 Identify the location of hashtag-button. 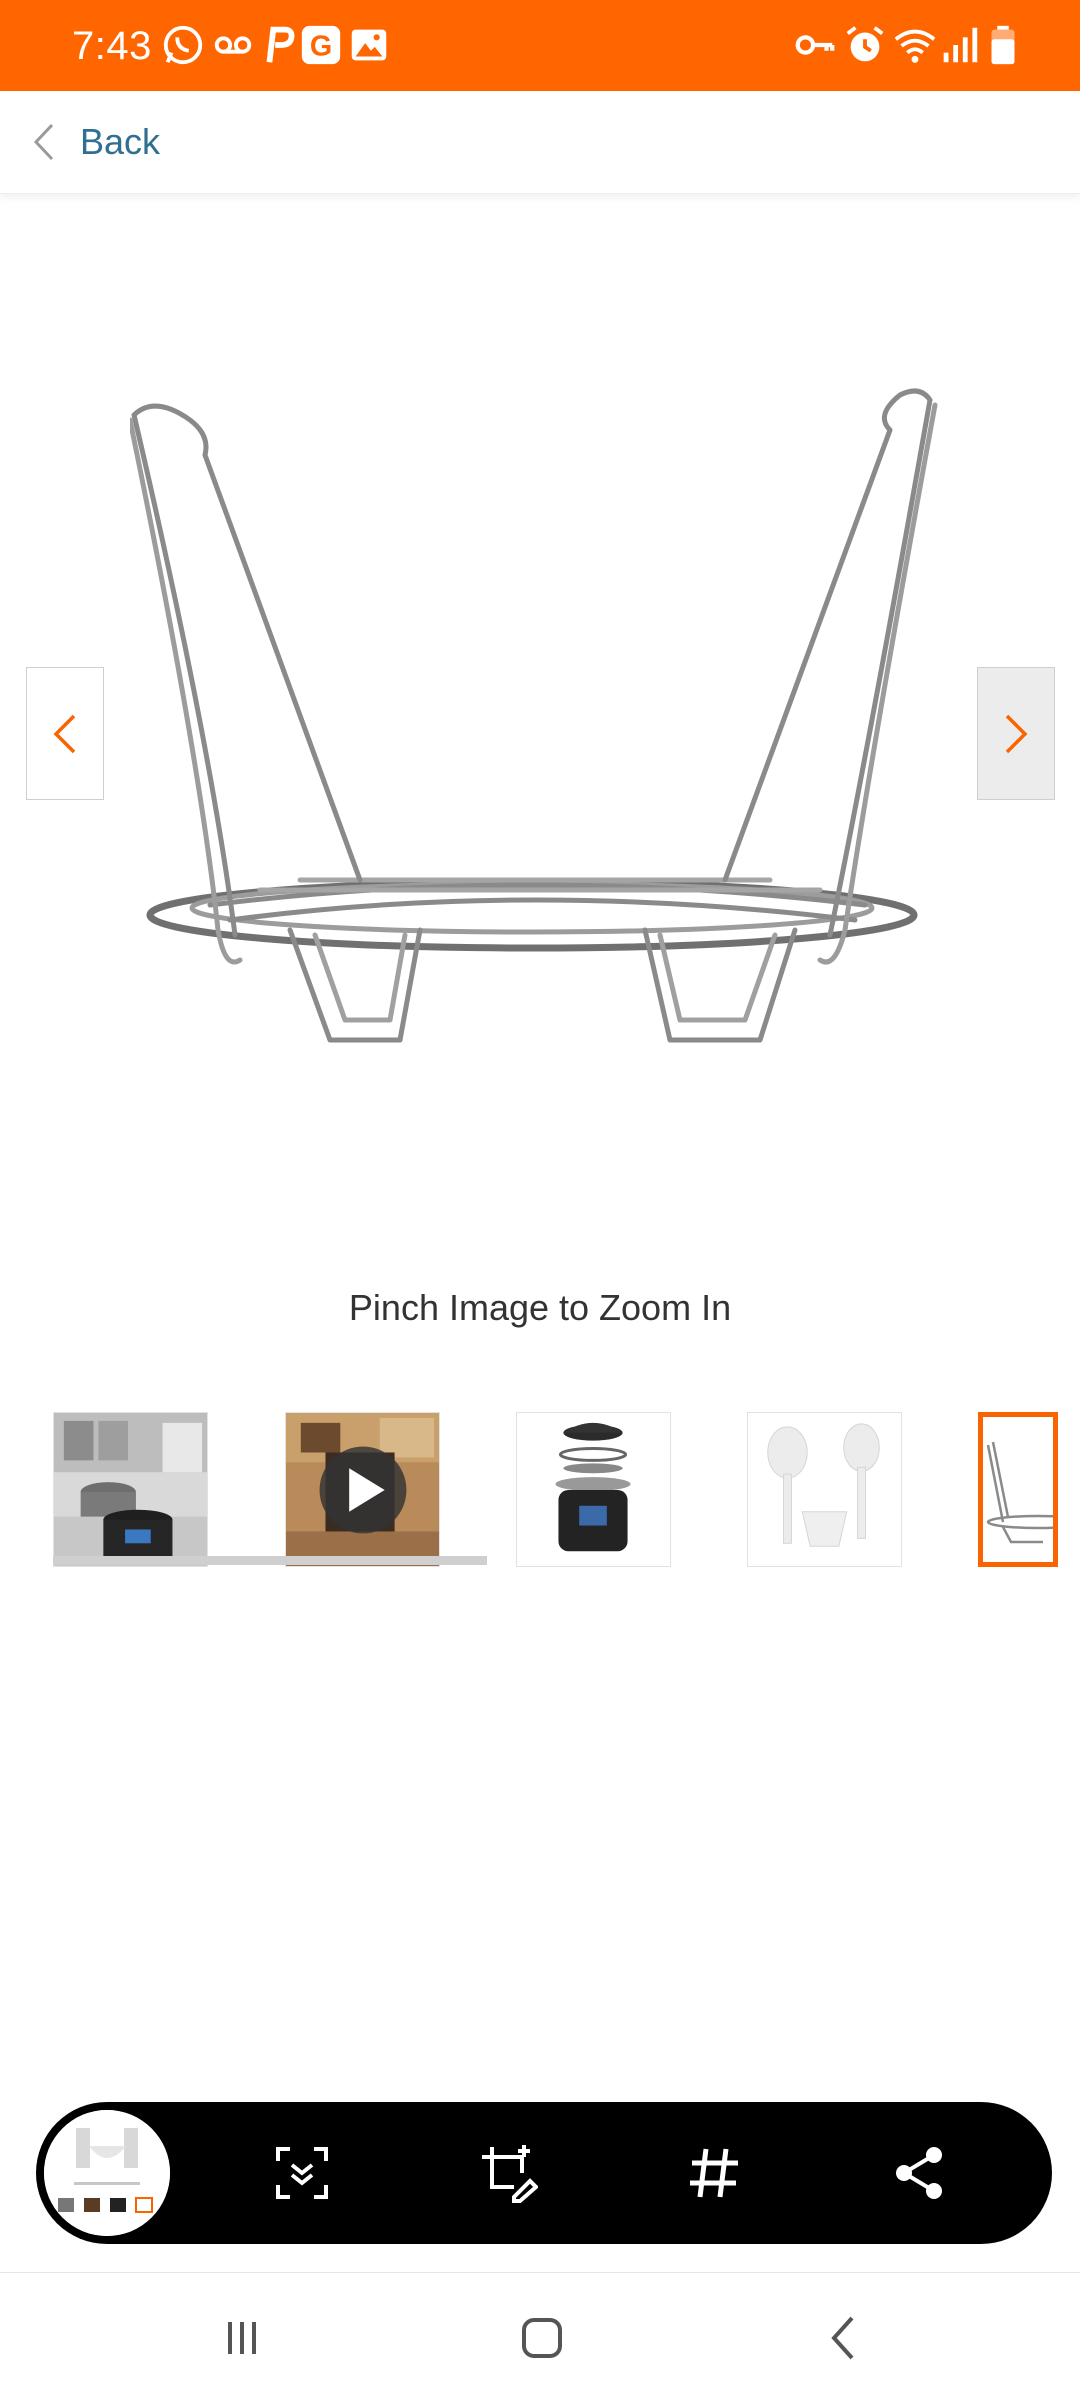
(714, 2173).